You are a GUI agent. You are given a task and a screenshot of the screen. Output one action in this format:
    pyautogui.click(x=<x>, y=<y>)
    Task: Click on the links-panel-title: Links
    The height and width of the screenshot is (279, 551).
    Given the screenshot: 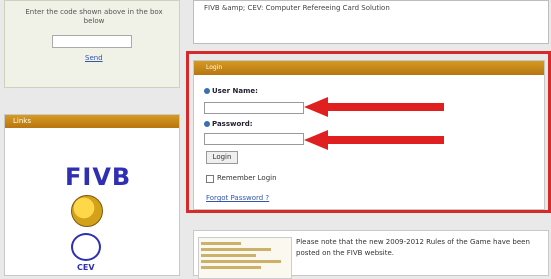 What is the action you would take?
    pyautogui.click(x=92, y=121)
    